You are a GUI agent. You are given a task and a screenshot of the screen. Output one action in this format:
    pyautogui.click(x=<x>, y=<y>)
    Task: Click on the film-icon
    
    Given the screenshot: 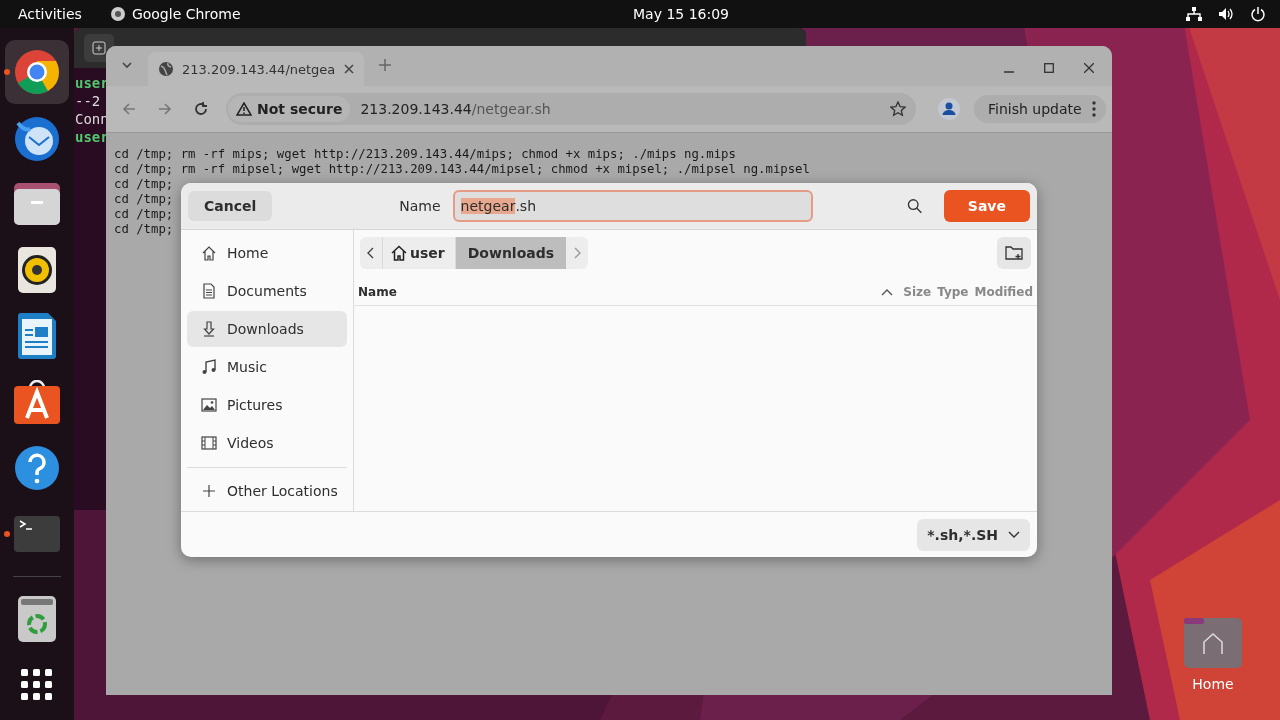 What is the action you would take?
    pyautogui.click(x=209, y=443)
    